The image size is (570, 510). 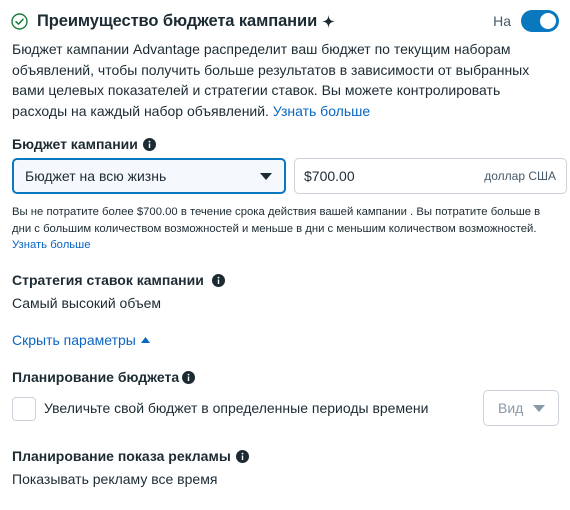 I want to click on section-title: Преимущество бюджета кампании, so click(x=177, y=20).